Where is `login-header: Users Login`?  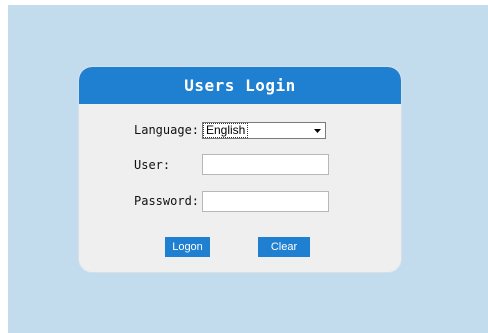 login-header: Users Login is located at coordinates (240, 85).